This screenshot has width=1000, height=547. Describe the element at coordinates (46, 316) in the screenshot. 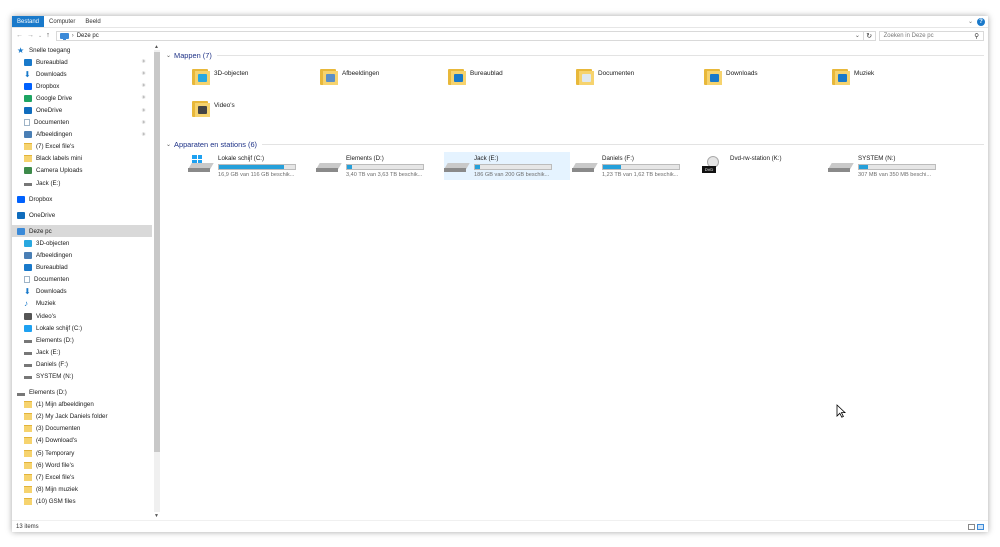

I see `nav-item-label: Video's` at that location.